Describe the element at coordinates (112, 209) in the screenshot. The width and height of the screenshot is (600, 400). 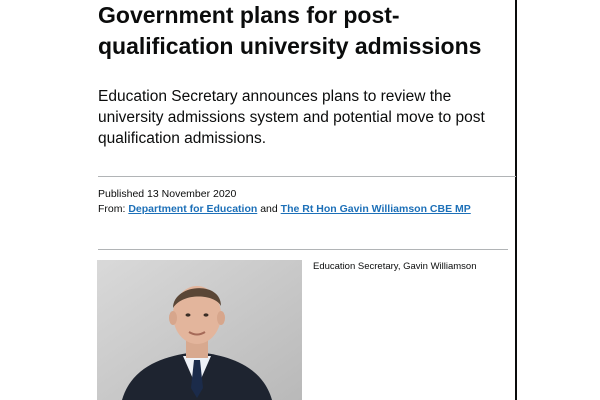
I see `from-label: From:` at that location.